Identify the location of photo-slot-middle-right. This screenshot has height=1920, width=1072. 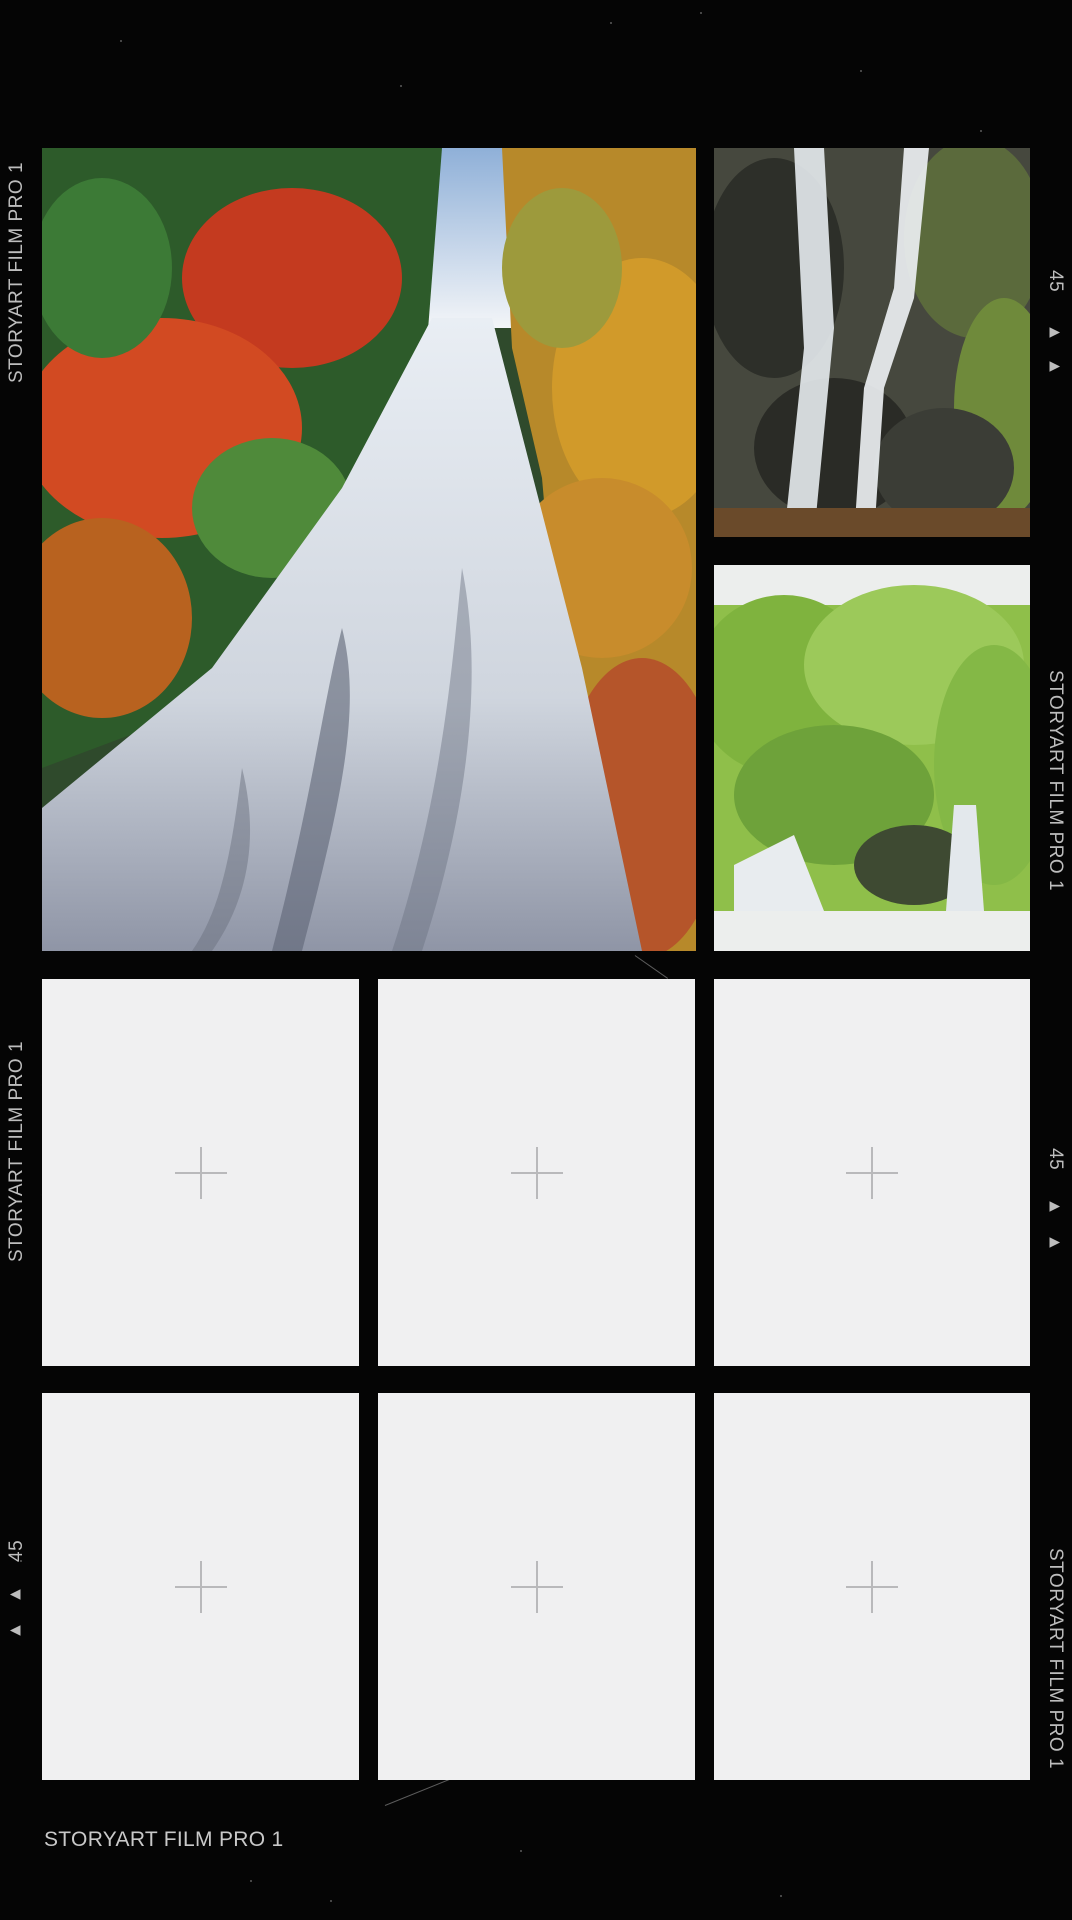
(872, 758).